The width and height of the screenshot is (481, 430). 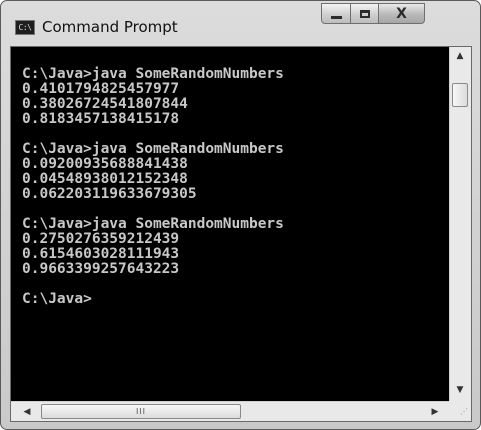 I want to click on minimize-button, so click(x=336, y=13).